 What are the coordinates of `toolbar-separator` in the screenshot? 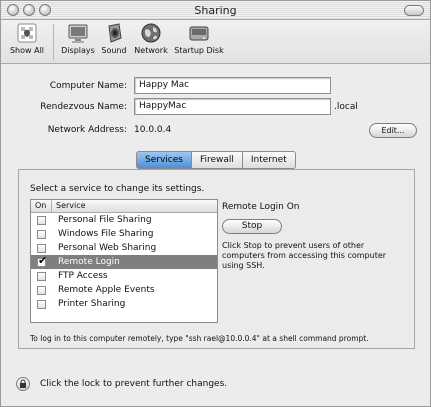 It's located at (53, 42).